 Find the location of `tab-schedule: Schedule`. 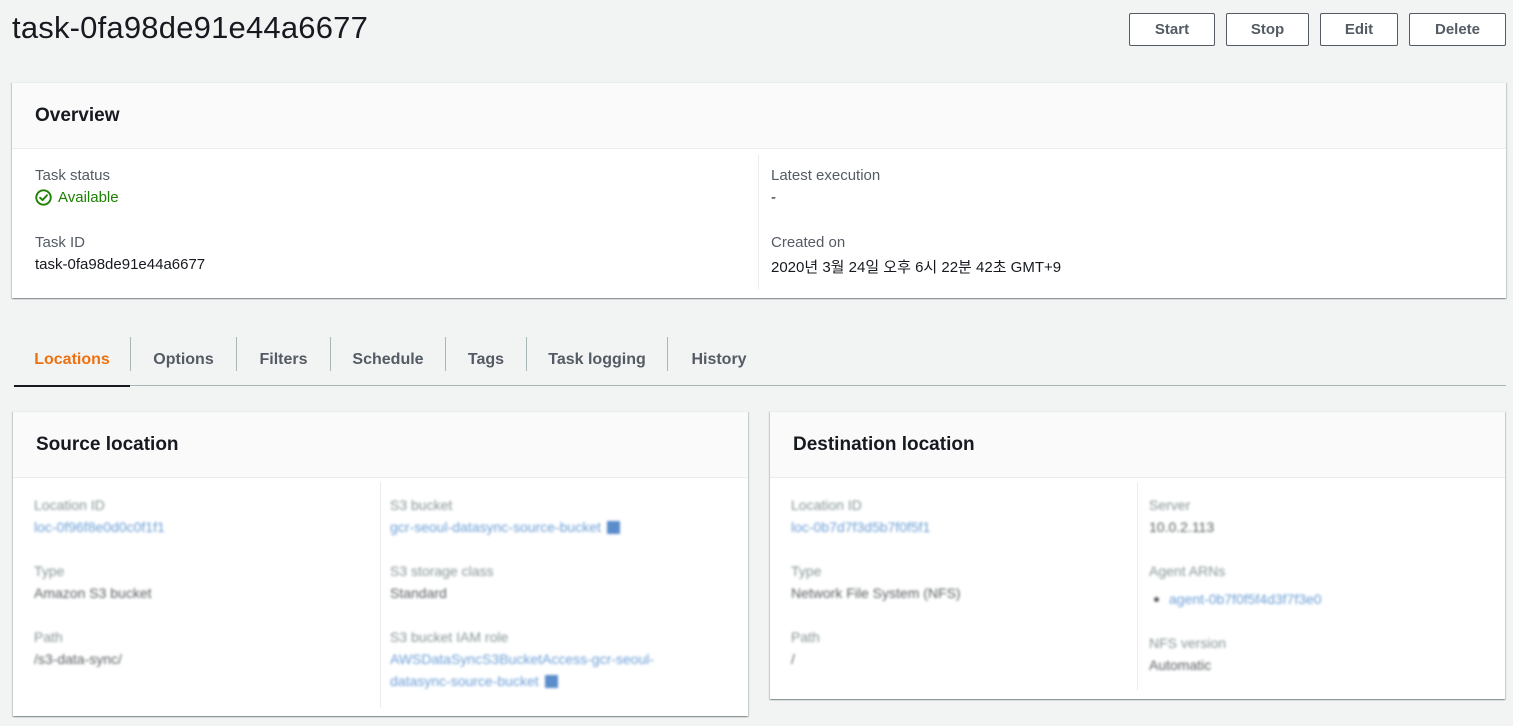

tab-schedule: Schedule is located at coordinates (388, 360).